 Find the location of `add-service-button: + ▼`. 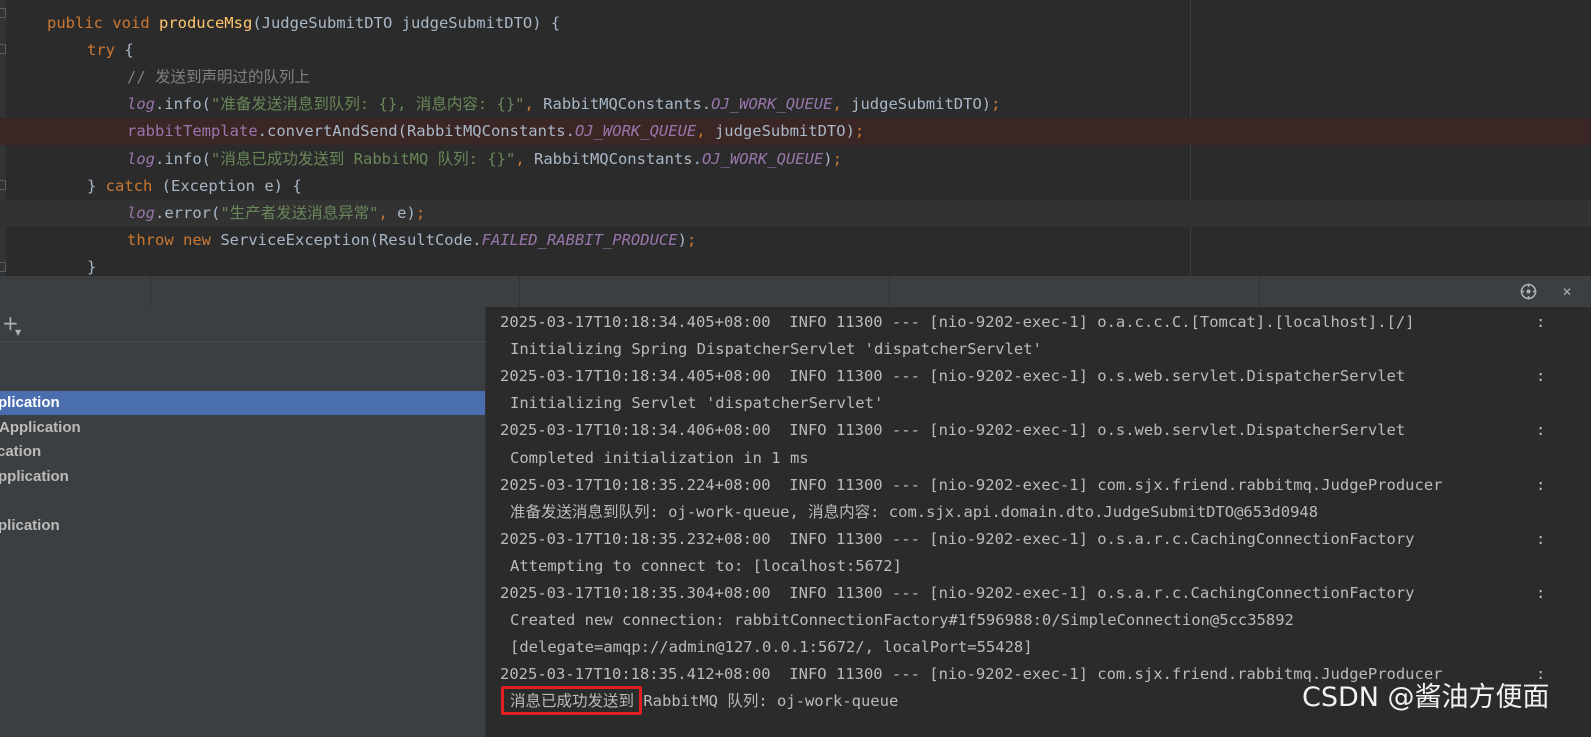

add-service-button: + ▼ is located at coordinates (13, 324).